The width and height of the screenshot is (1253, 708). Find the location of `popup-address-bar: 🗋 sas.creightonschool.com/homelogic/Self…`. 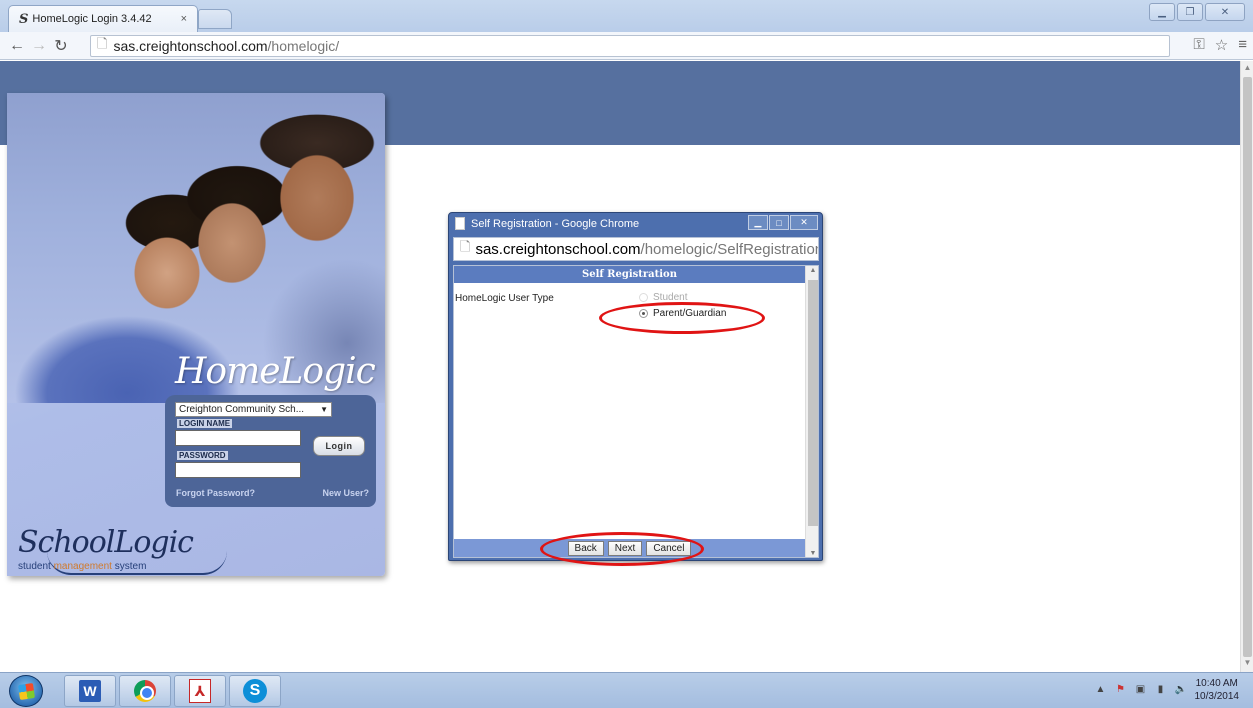

popup-address-bar: 🗋 sas.creightonschool.com/homelogic/Self… is located at coordinates (636, 249).